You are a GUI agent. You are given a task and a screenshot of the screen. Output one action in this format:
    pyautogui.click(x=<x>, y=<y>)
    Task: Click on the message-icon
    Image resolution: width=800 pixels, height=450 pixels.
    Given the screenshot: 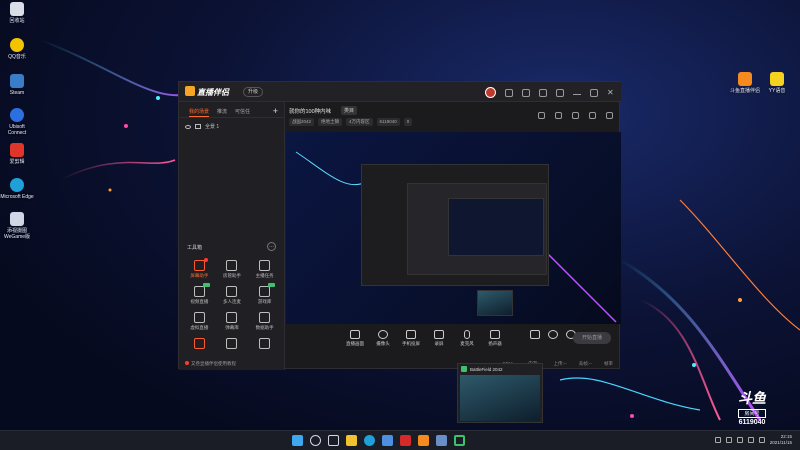 What is the action you would take?
    pyautogui.click(x=509, y=92)
    